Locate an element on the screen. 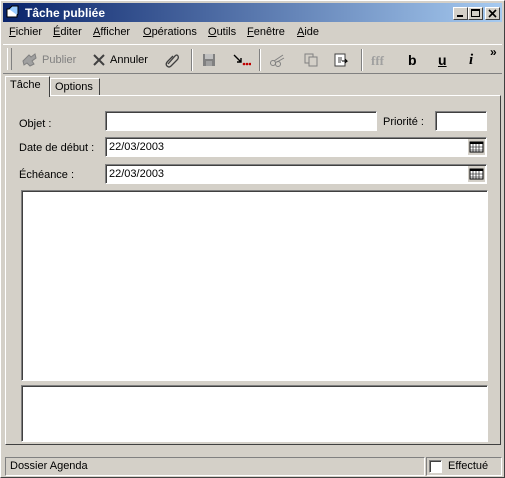 The height and width of the screenshot is (478, 505). window-title: Tâche publiée is located at coordinates (65, 13).